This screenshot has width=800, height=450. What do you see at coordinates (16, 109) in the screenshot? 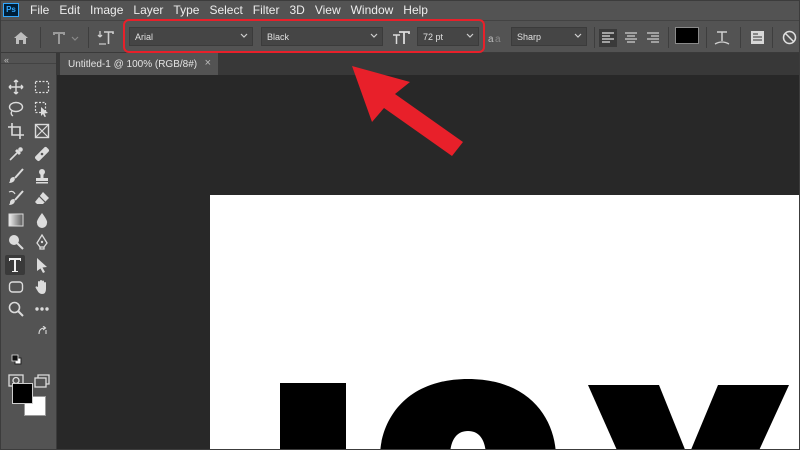
I see `lasso-tool-icon` at bounding box center [16, 109].